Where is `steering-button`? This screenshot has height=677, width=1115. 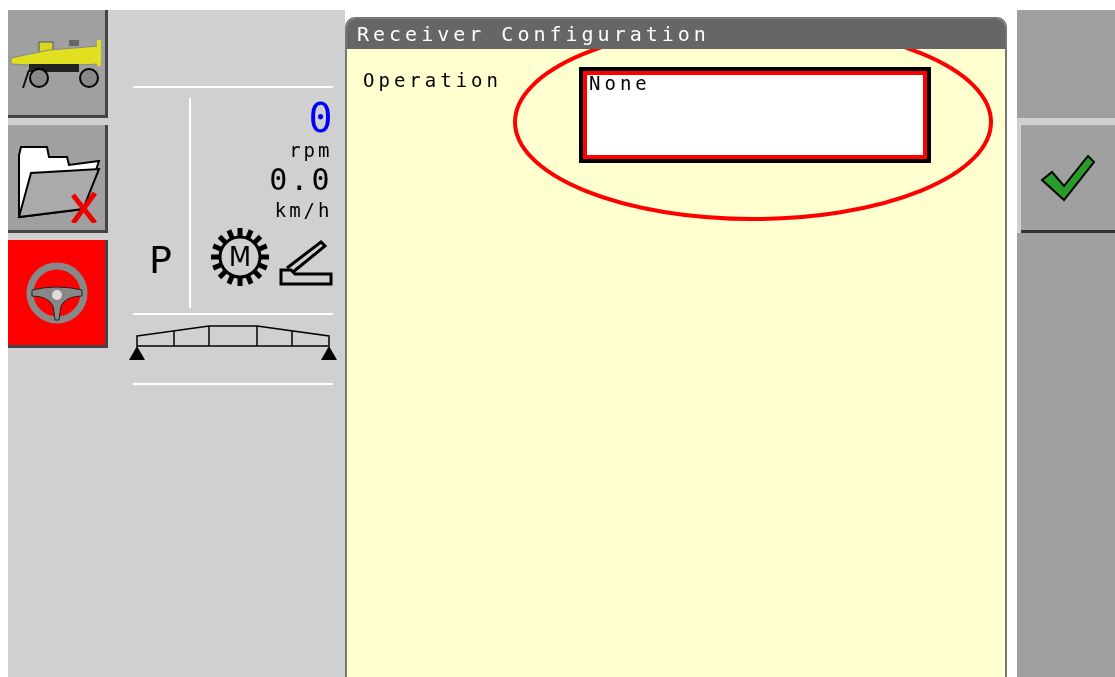 steering-button is located at coordinates (58, 294).